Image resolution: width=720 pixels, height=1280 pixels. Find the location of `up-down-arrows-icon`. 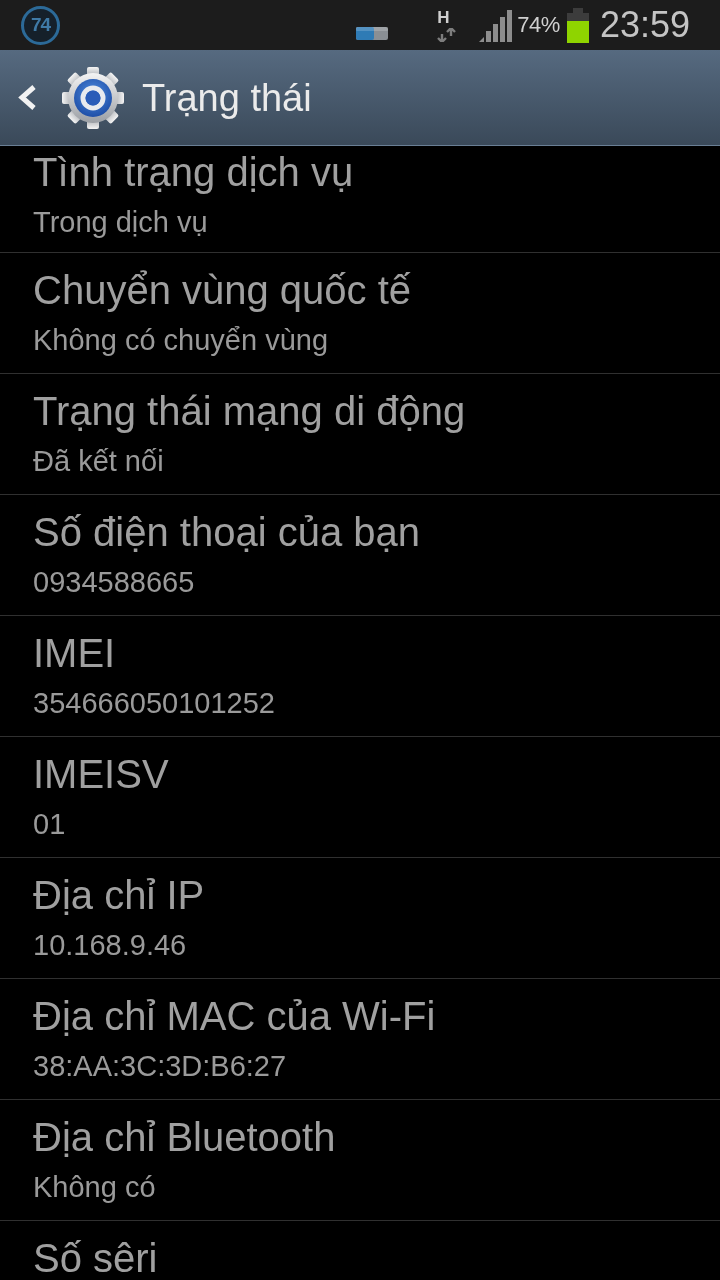

up-down-arrows-icon is located at coordinates (447, 34).